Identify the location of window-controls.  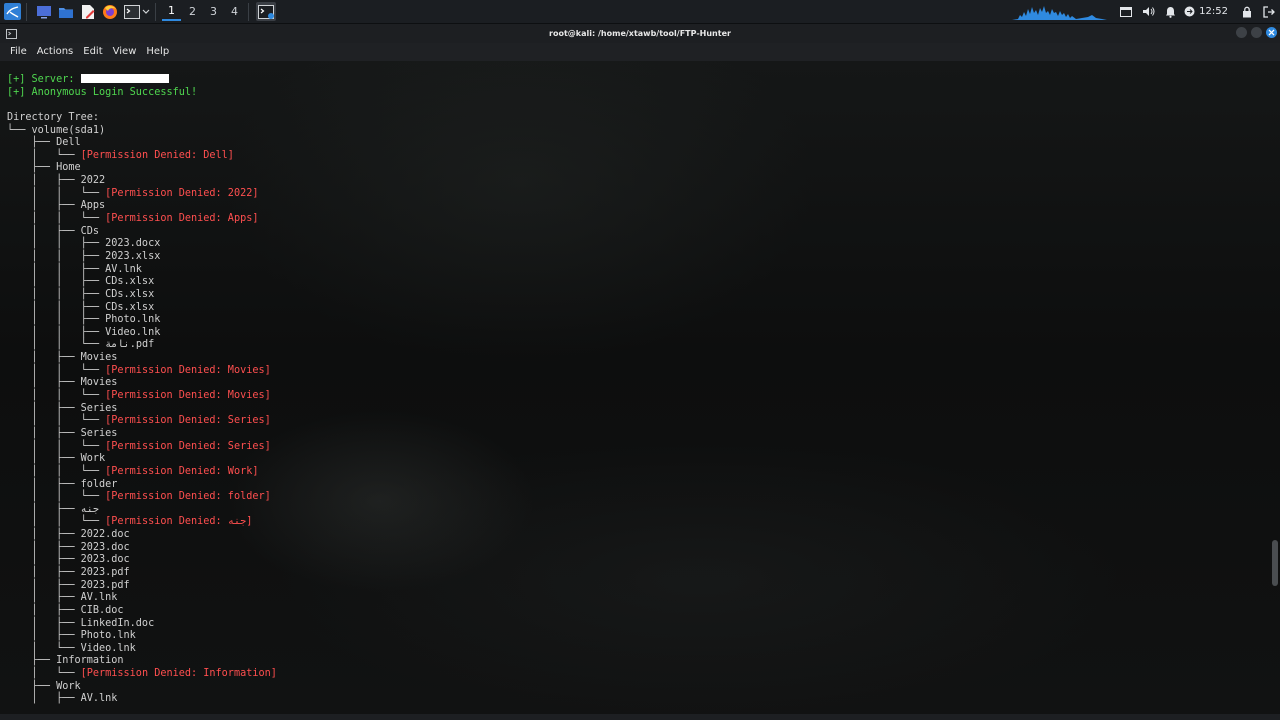
(1256, 32).